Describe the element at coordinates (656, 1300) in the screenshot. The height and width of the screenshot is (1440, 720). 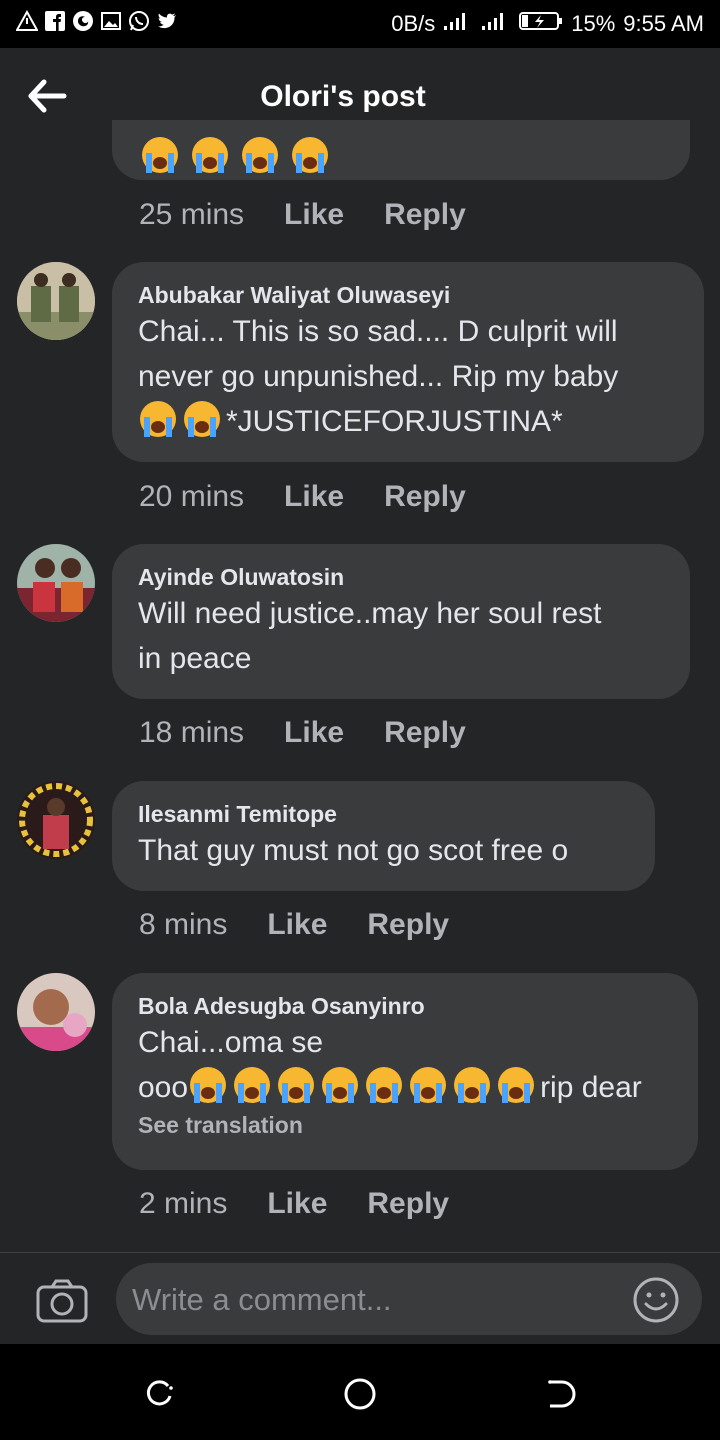
I see `emoji-picker-icon` at that location.